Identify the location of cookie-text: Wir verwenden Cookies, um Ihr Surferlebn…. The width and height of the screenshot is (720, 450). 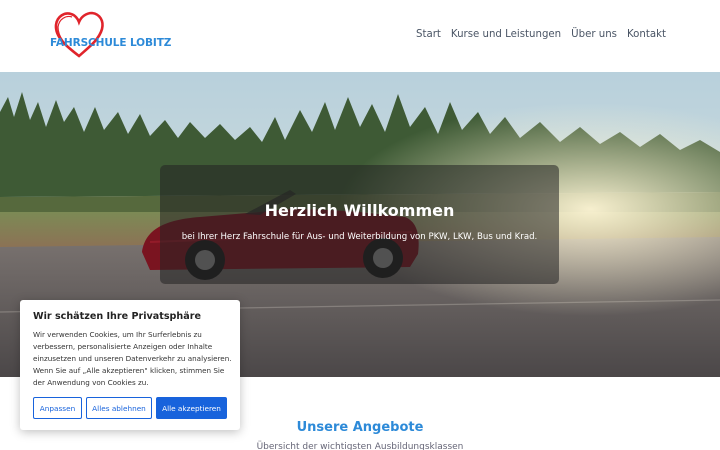
(132, 359).